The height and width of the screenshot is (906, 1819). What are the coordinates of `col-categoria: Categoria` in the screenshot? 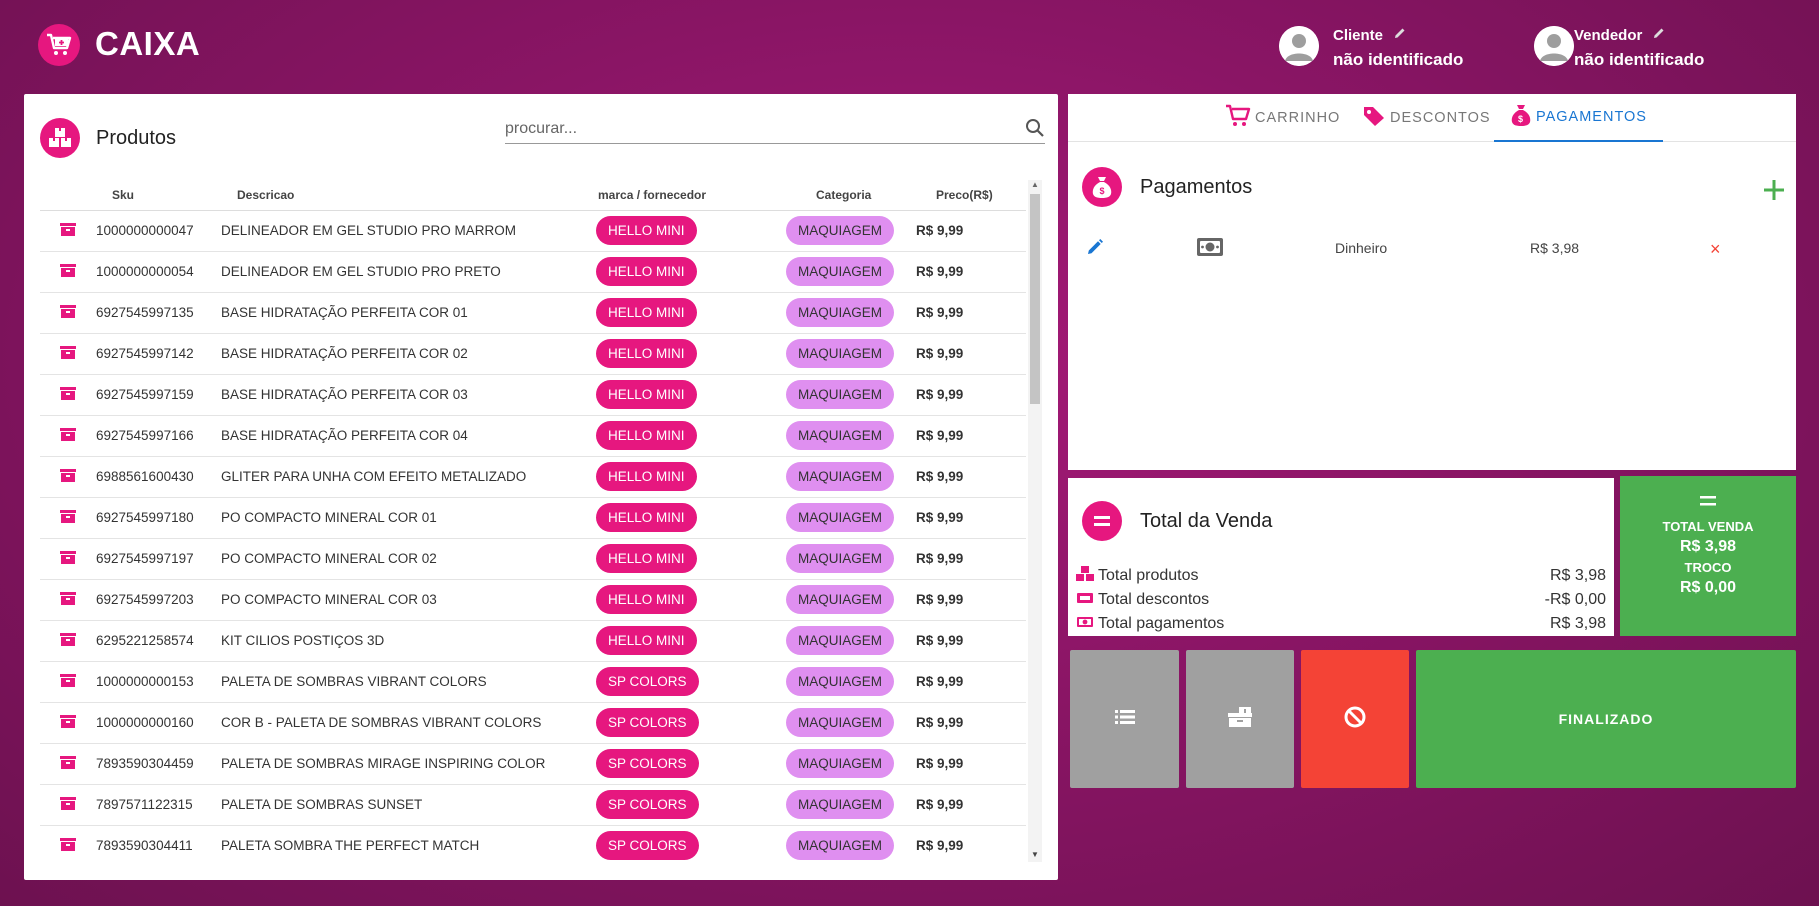 It's located at (851, 195).